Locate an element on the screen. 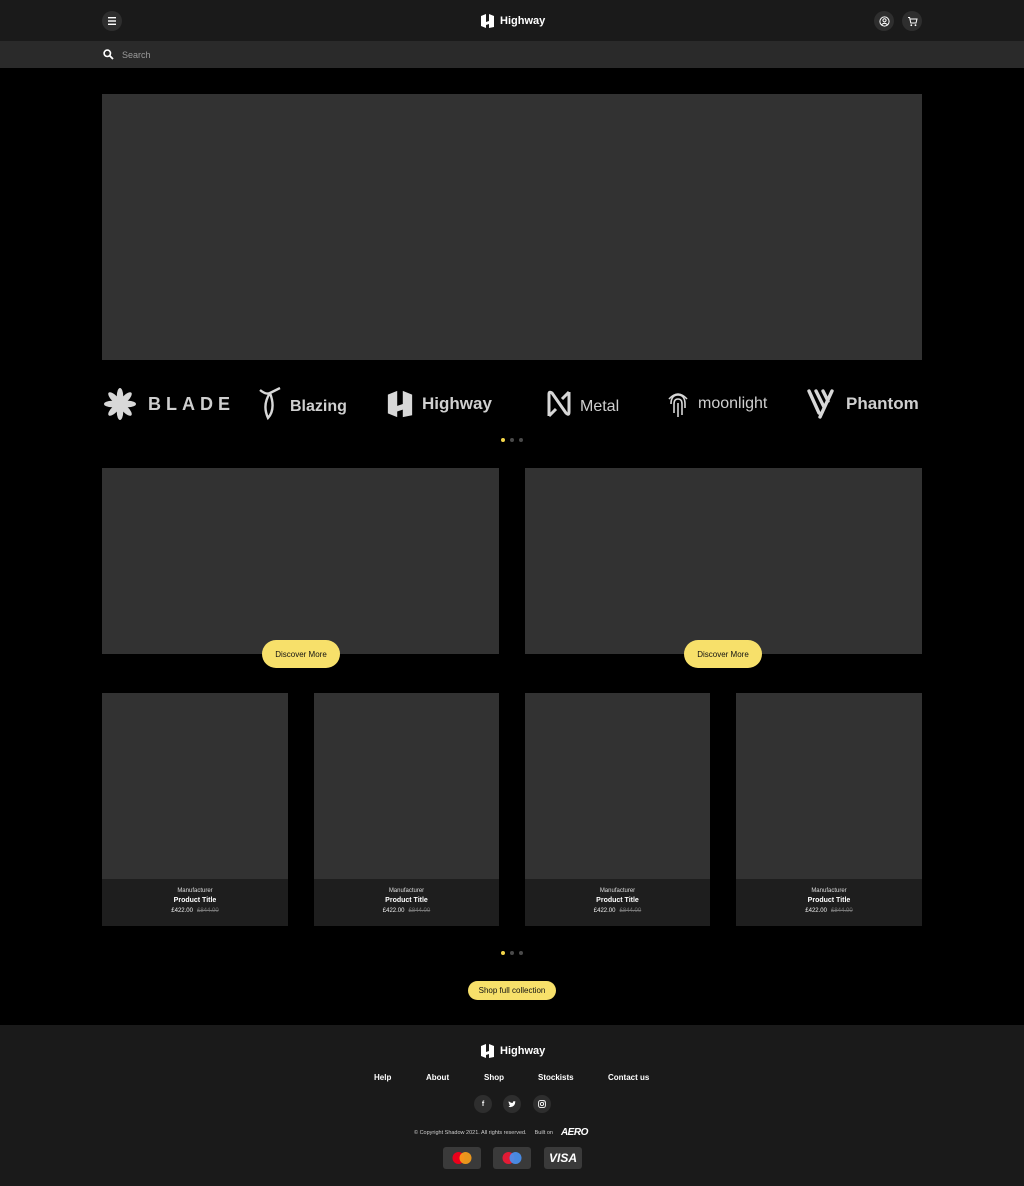 The width and height of the screenshot is (1024, 1186). brand-name: moonlight is located at coordinates (733, 403).